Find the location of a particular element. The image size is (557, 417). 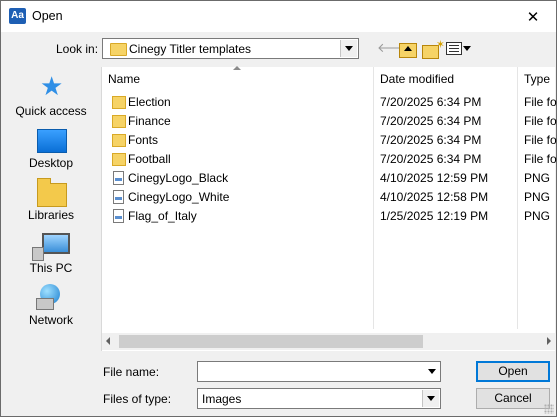

file-type-dropdown: Images is located at coordinates (319, 398).